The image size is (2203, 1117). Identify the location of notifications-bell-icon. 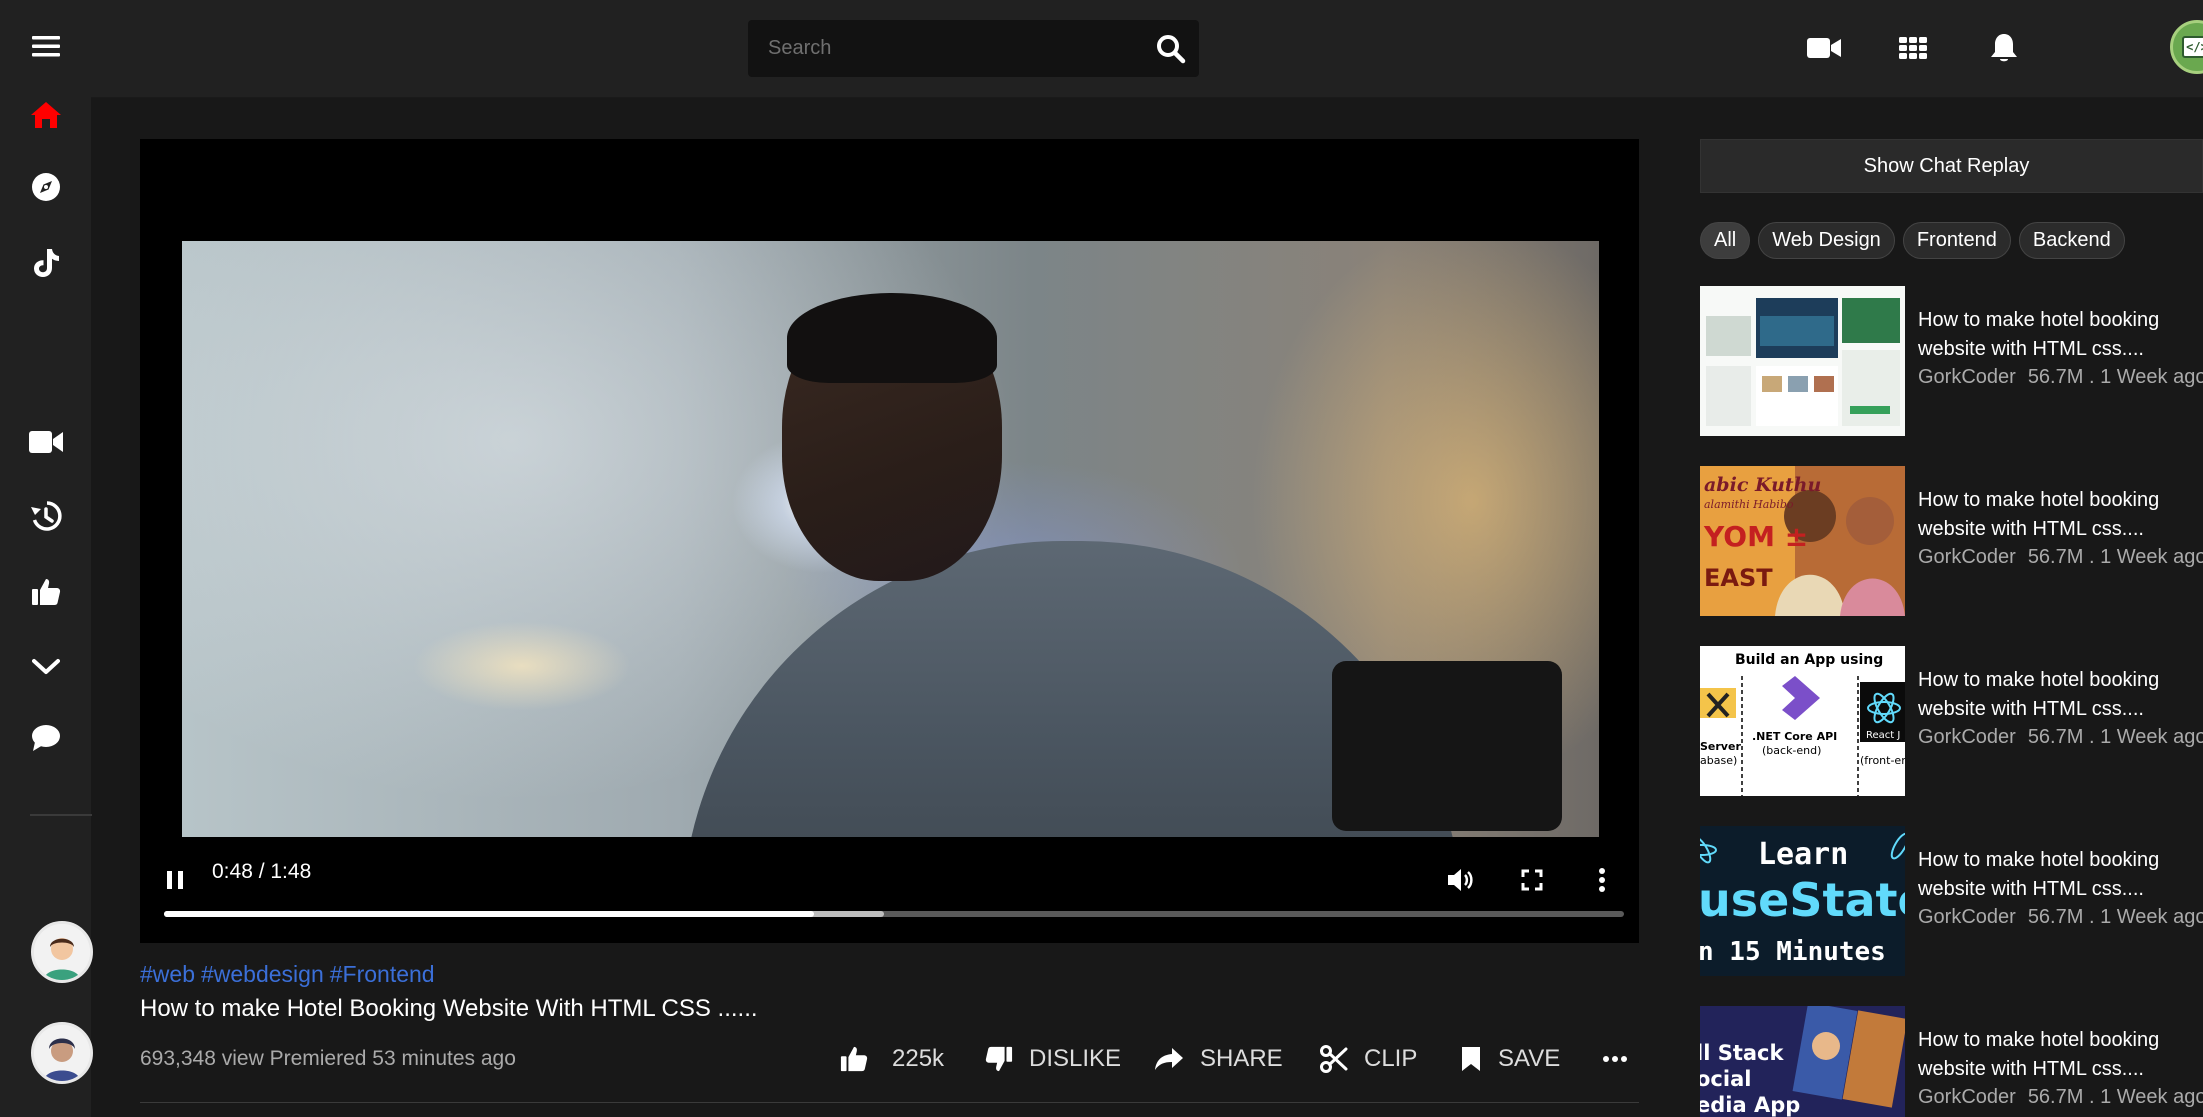
(2004, 48).